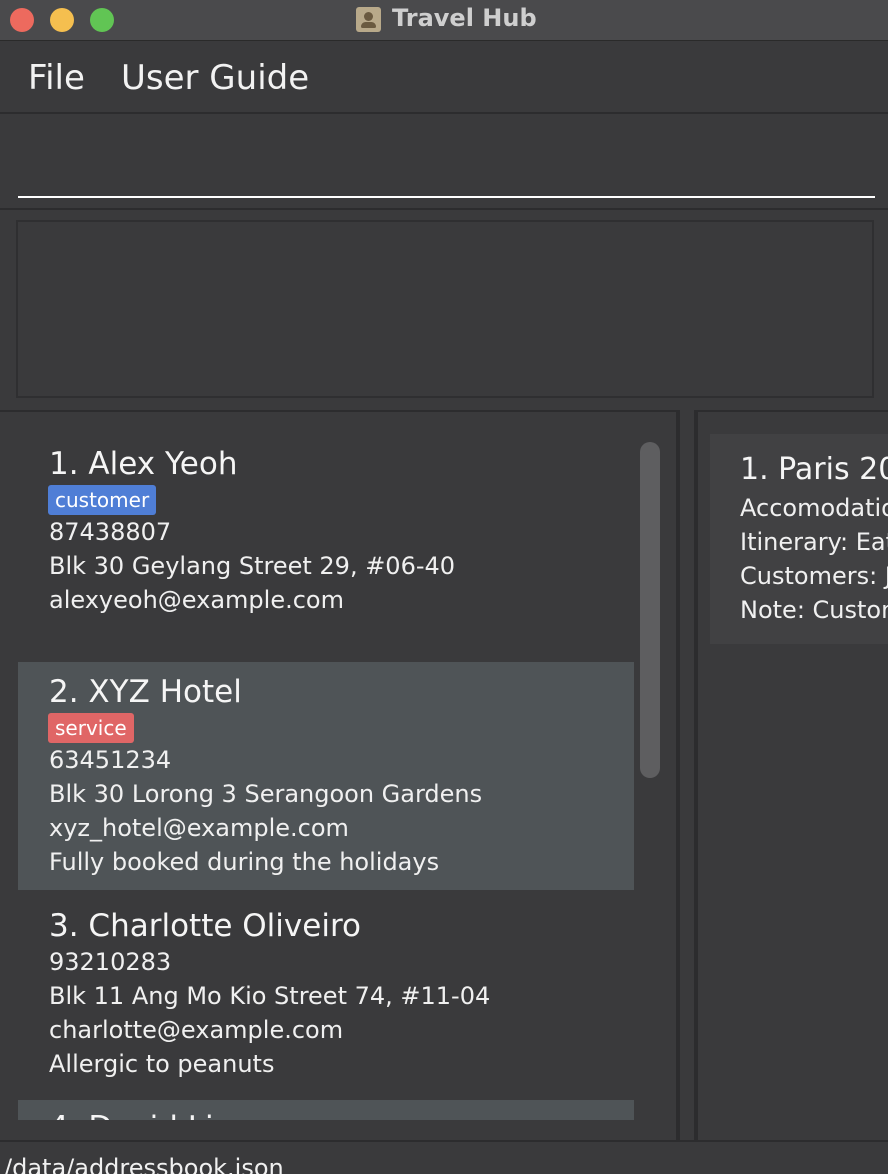  I want to click on person-note: Fully booked during the holidays, so click(244, 862).